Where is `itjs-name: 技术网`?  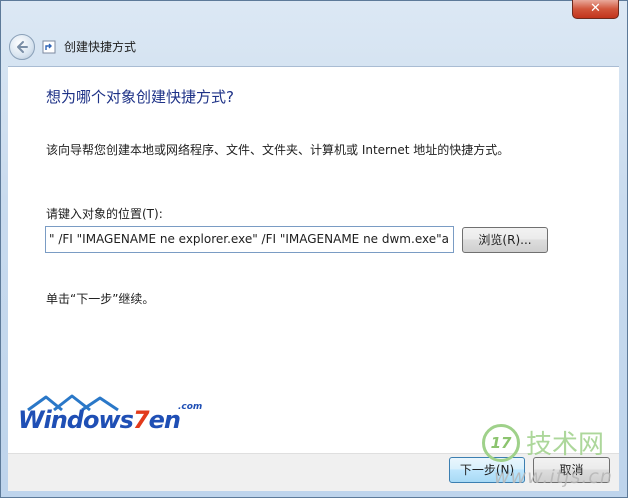
itjs-name: 技术网 is located at coordinates (565, 445).